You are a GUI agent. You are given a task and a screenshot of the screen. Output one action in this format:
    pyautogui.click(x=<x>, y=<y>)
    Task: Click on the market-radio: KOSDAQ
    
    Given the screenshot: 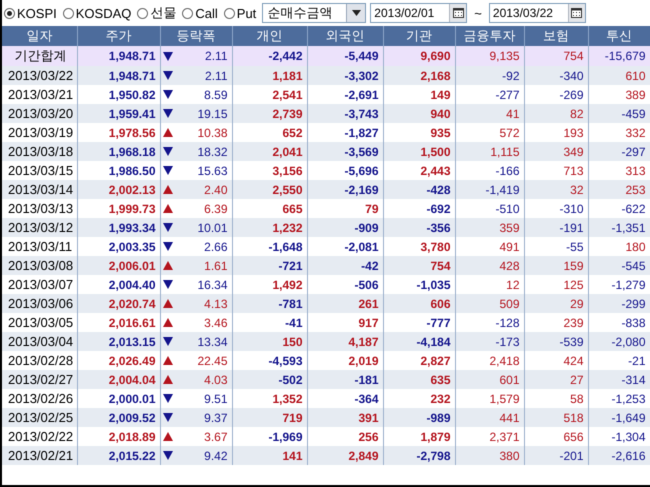 What is the action you would take?
    pyautogui.click(x=97, y=13)
    